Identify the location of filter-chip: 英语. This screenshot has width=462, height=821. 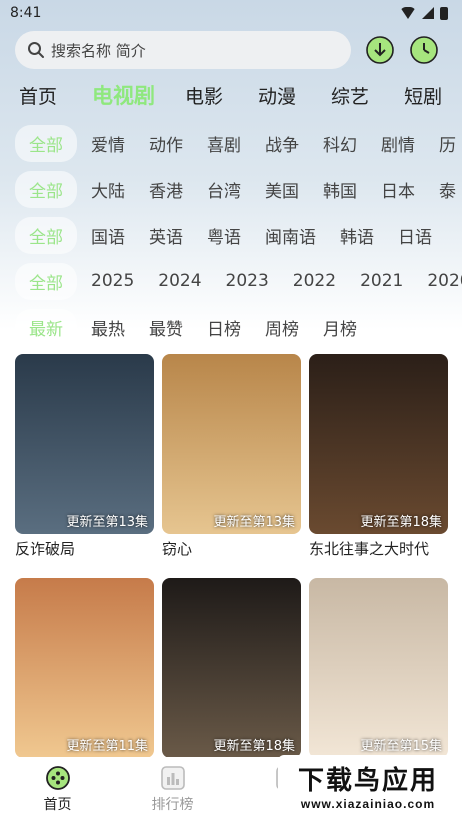
(166, 235).